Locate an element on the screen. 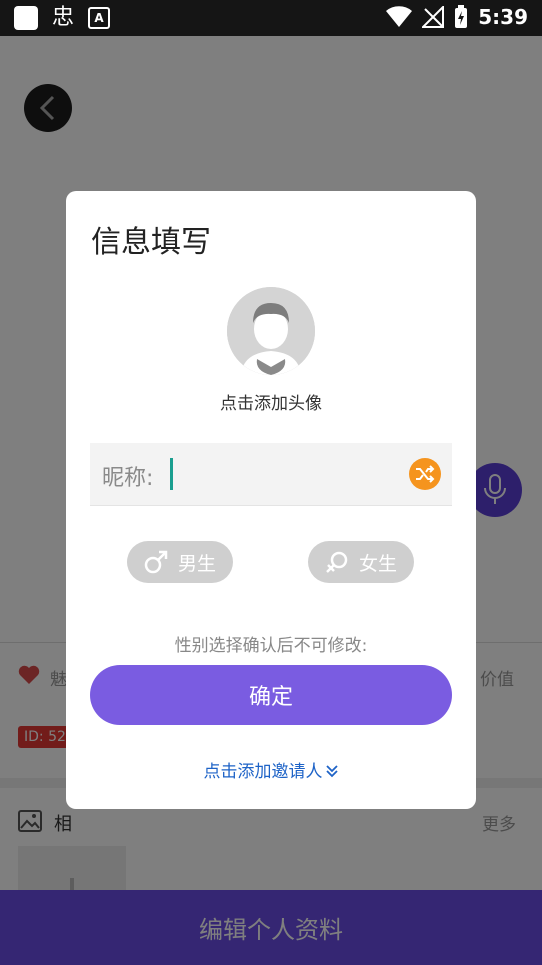 The width and height of the screenshot is (542, 965). status-bar: 忠 A 5:39 is located at coordinates (271, 18).